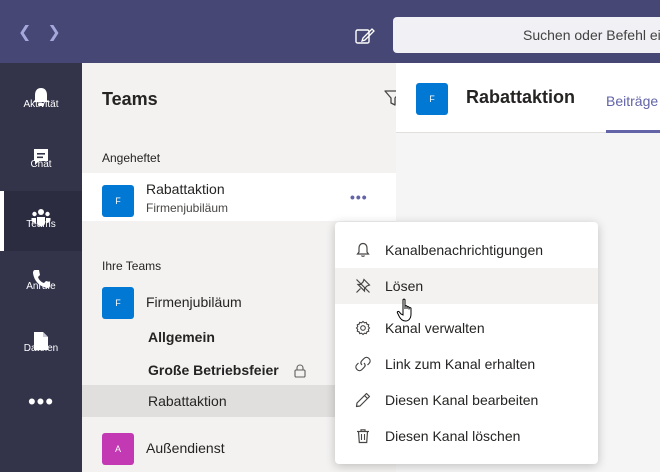 This screenshot has width=660, height=472. I want to click on menu-item-edit-channel: Diesen Kanal bearbeiten, so click(466, 400).